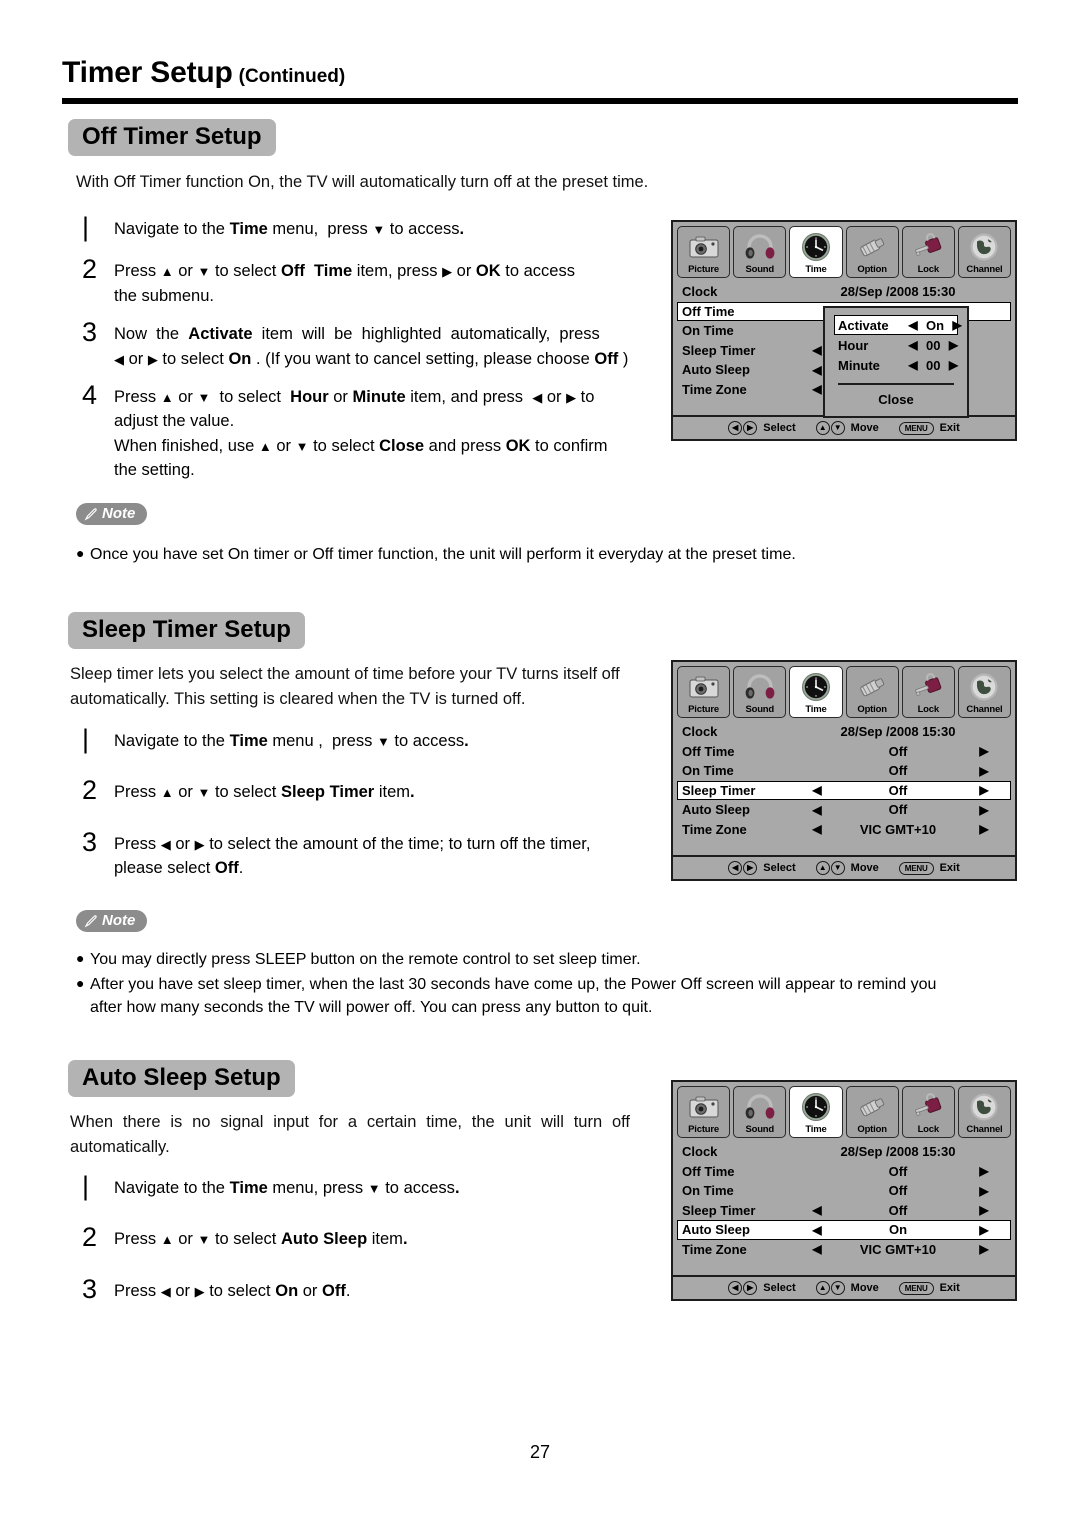 This screenshot has height=1527, width=1080. Describe the element at coordinates (186, 631) in the screenshot. I see `section-badge: Sleep Timer Setup` at that location.